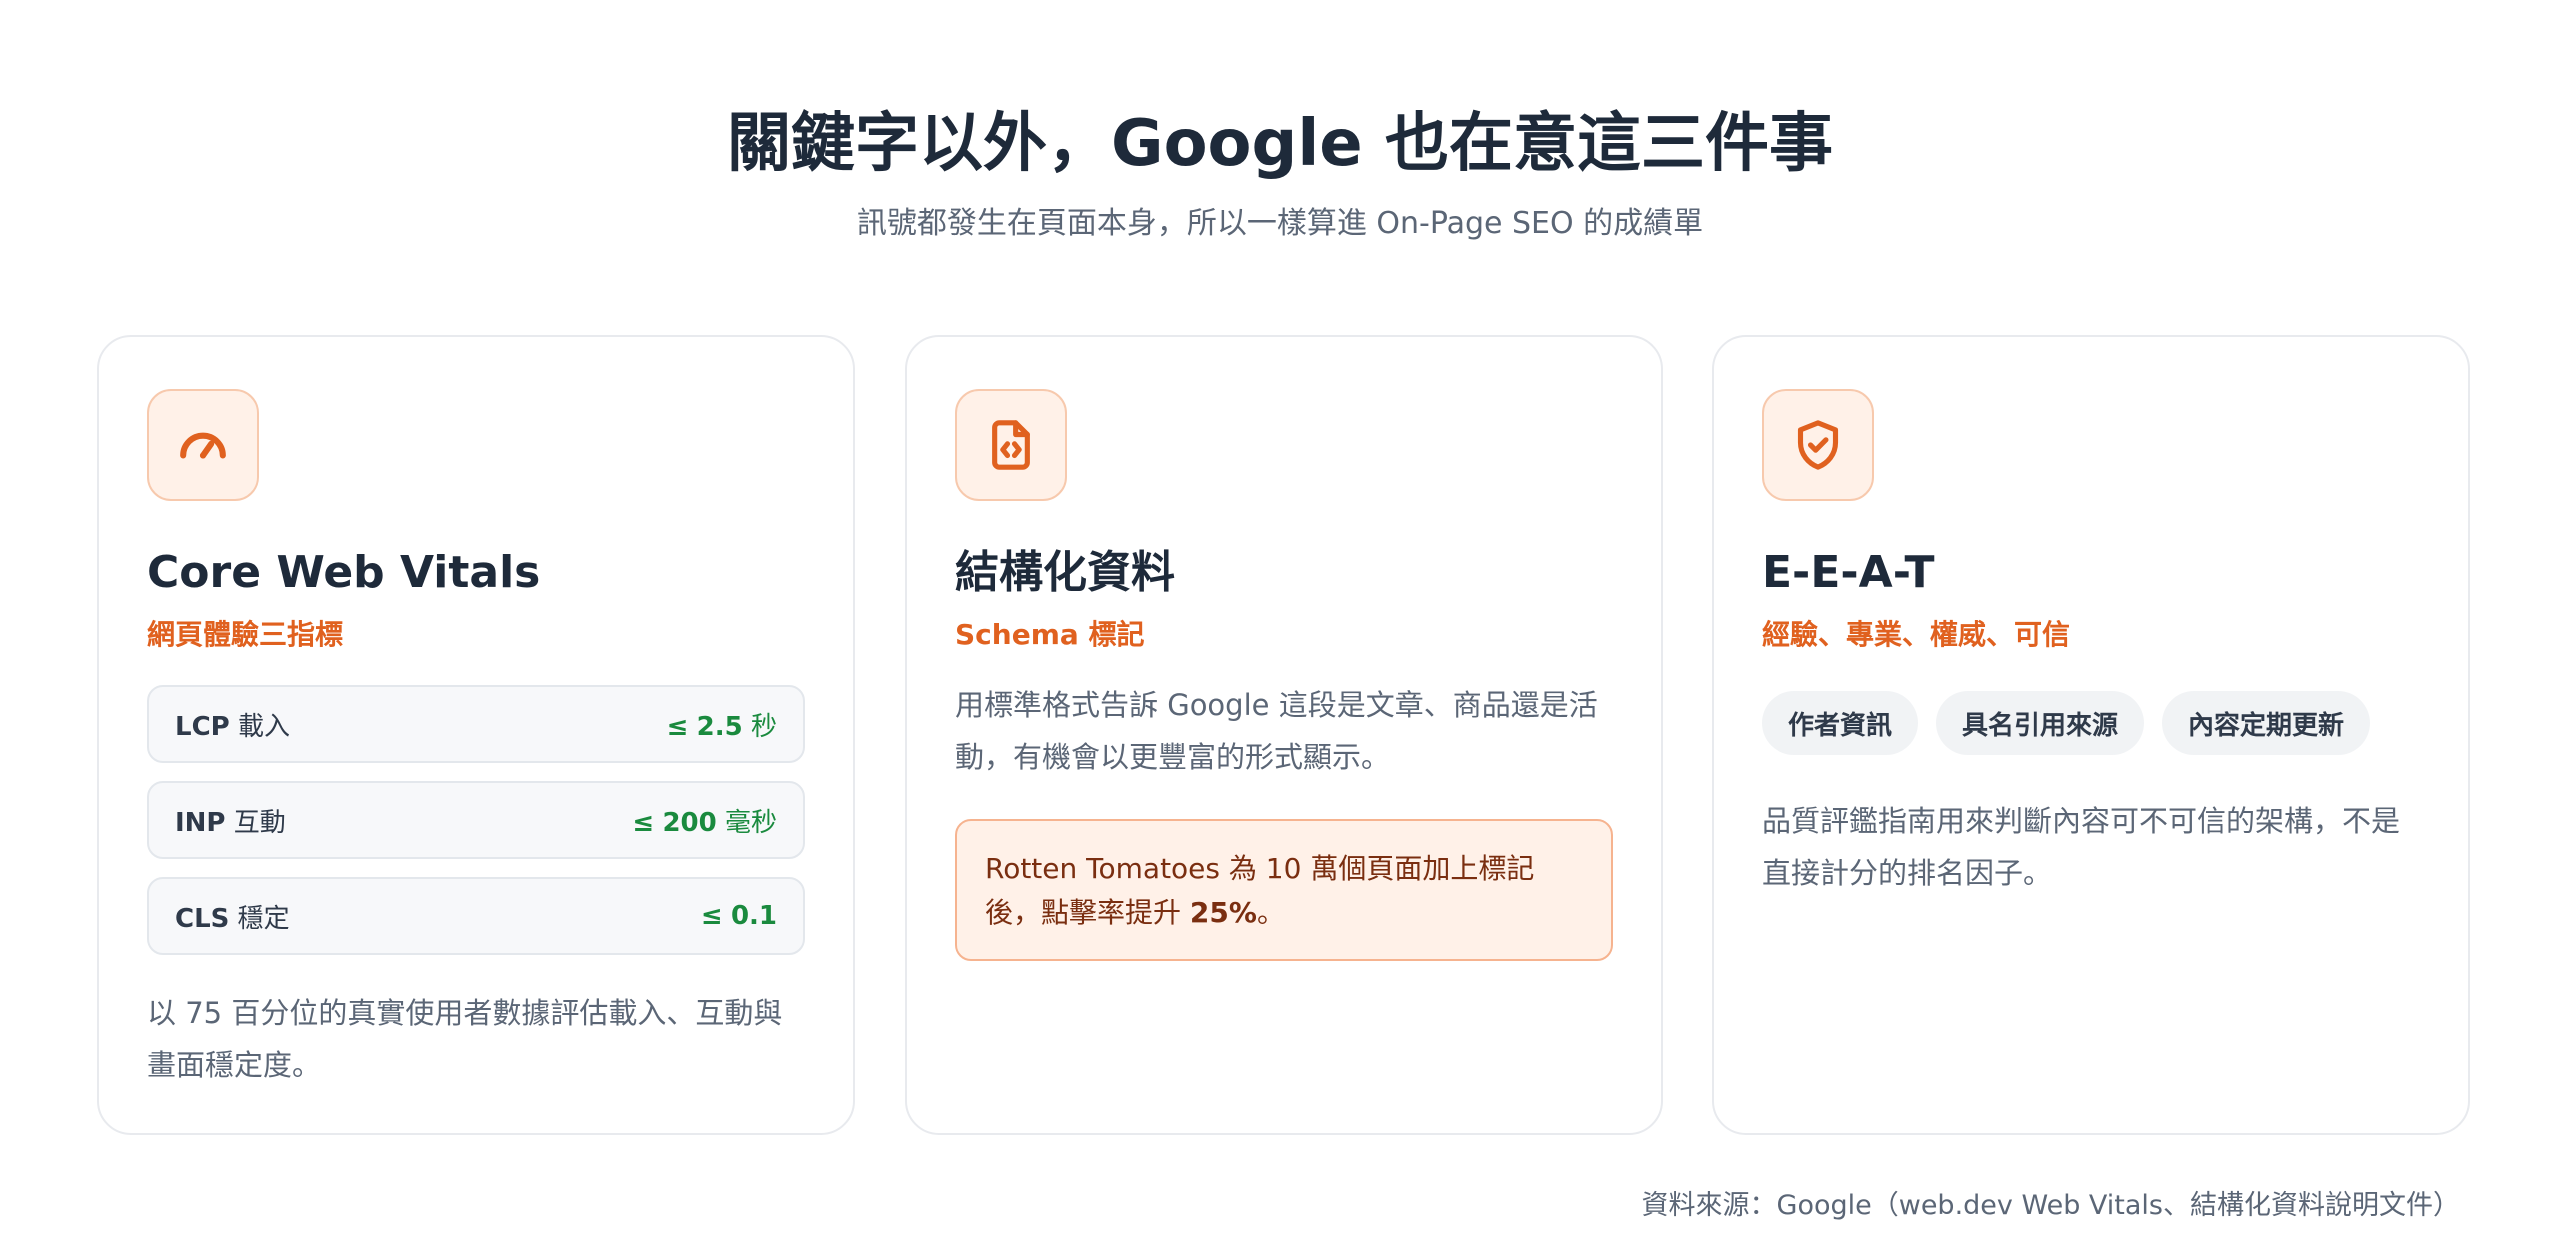 The width and height of the screenshot is (2560, 1241). I want to click on metric-value: ≤ 200 毫秒, so click(704, 822).